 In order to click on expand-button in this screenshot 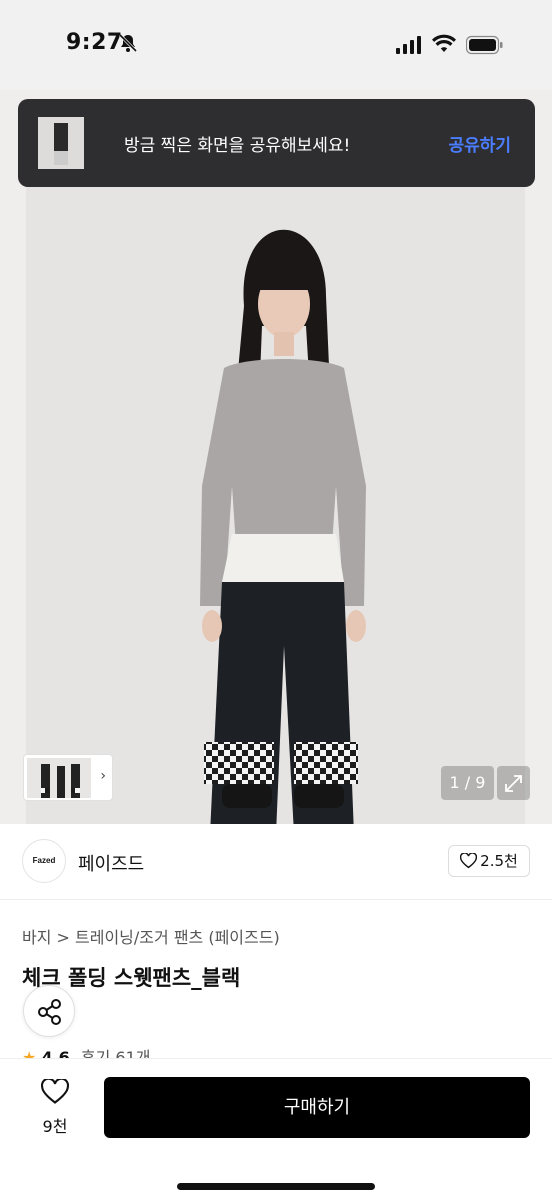, I will do `click(513, 783)`.